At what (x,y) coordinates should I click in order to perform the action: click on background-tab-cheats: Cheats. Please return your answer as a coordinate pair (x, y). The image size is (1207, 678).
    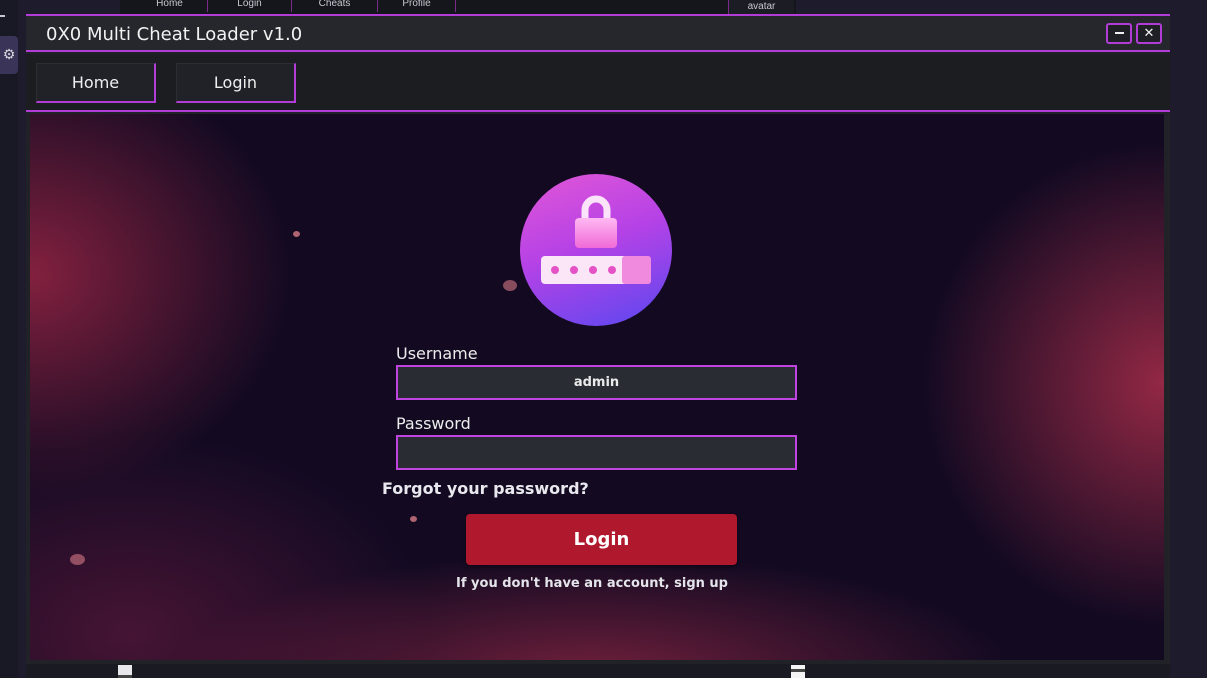
    Looking at the image, I should click on (335, 6).